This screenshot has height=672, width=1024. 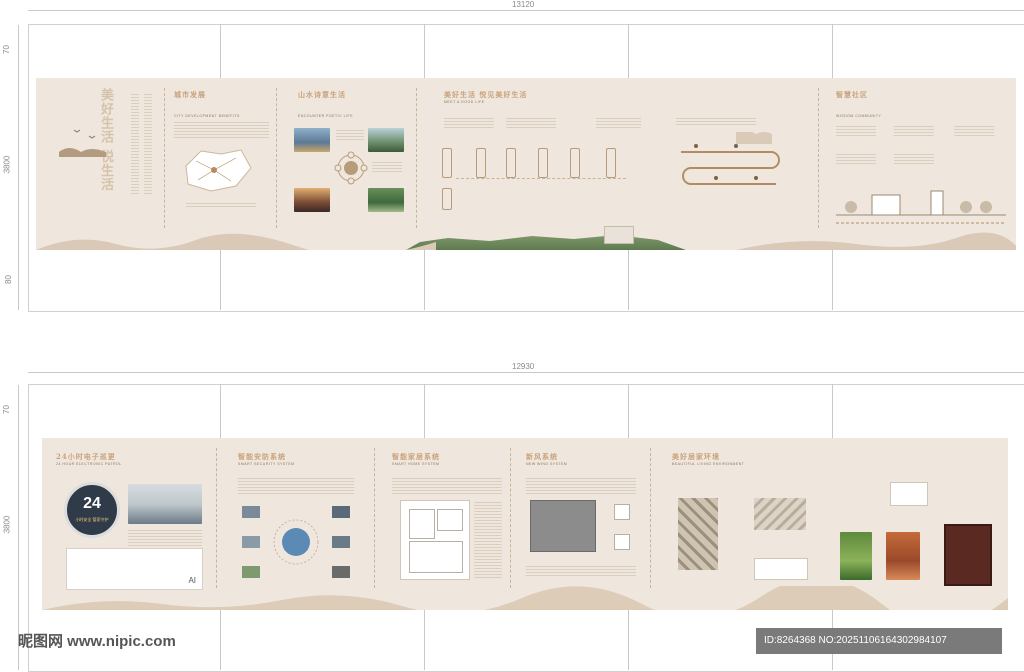 I want to click on desert-photo, so click(x=903, y=556).